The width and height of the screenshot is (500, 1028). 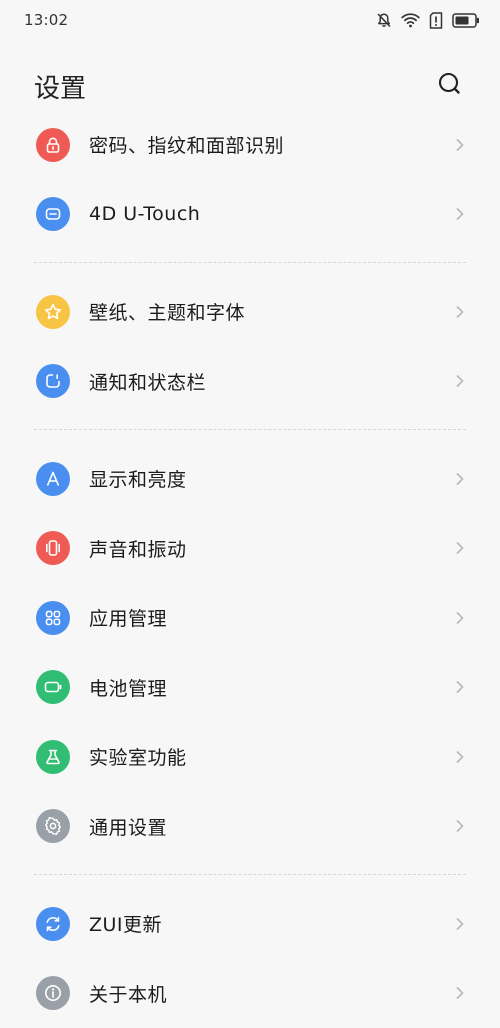 What do you see at coordinates (53, 145) in the screenshot?
I see `lock-icon` at bounding box center [53, 145].